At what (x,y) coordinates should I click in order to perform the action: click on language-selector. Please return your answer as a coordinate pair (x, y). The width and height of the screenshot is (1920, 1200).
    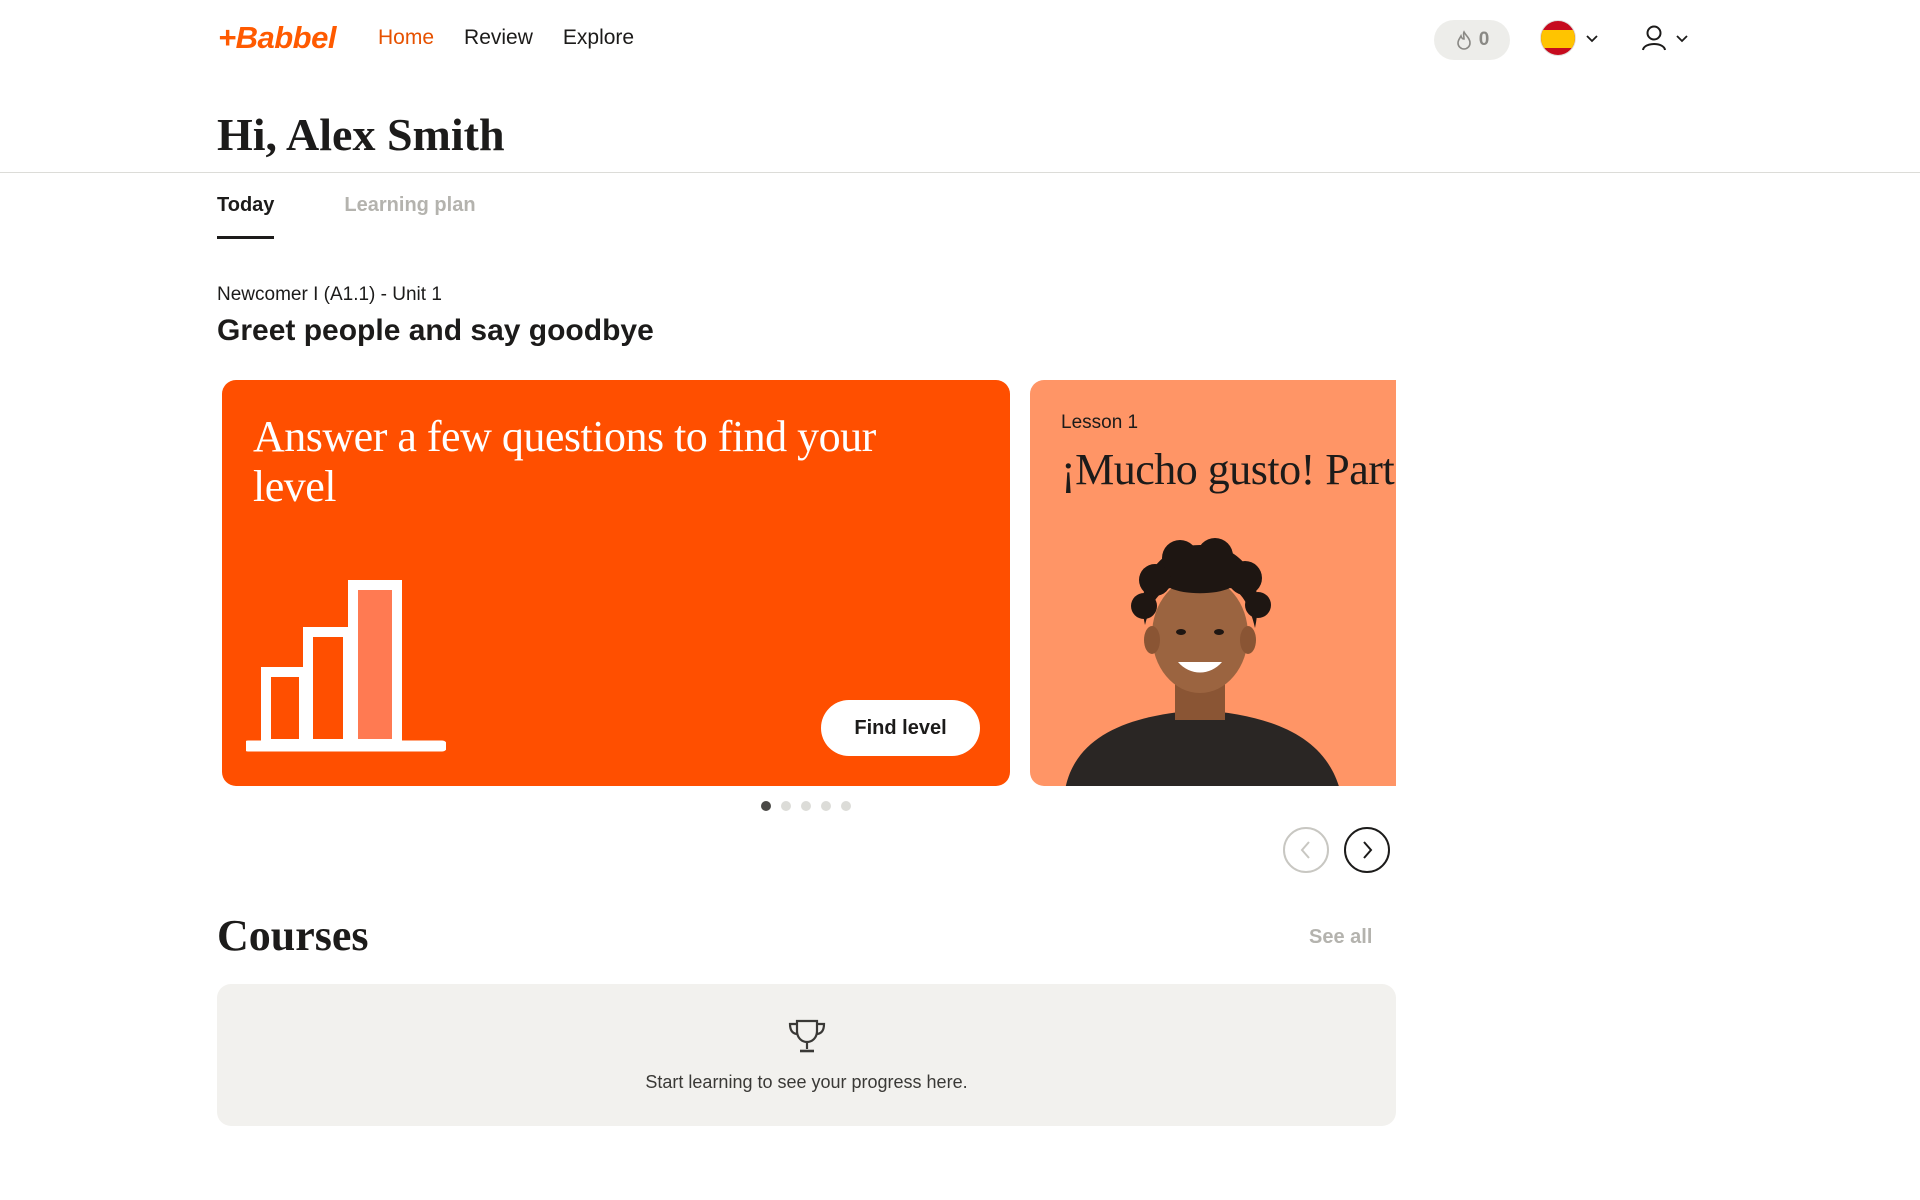
    Looking at the image, I should click on (1569, 38).